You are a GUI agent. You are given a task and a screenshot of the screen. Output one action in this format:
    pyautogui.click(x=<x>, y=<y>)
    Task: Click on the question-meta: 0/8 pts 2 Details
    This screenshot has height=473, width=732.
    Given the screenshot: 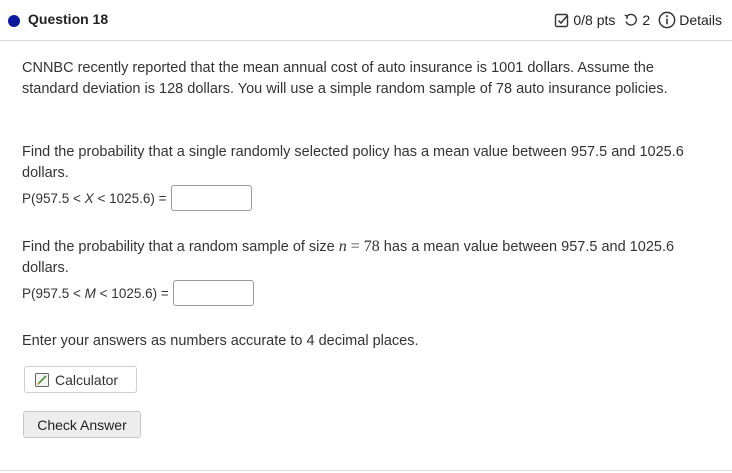 What is the action you would take?
    pyautogui.click(x=638, y=20)
    